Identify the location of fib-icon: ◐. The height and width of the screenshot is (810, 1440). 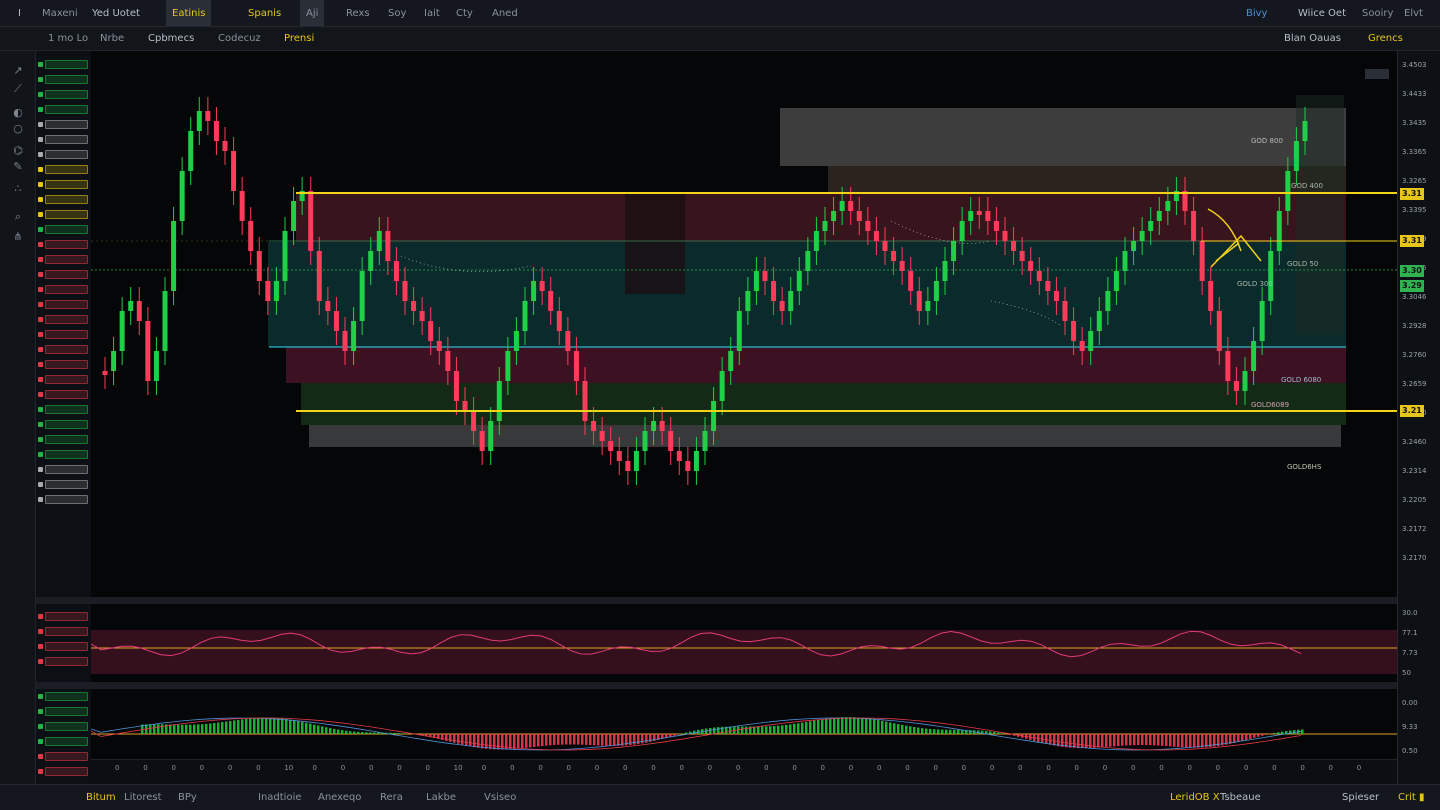
(18, 113).